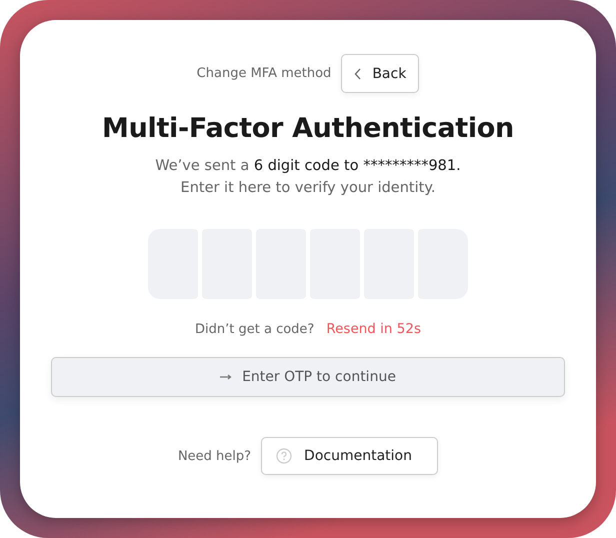  I want to click on page-title: Multi-Factor Authentication, so click(308, 128).